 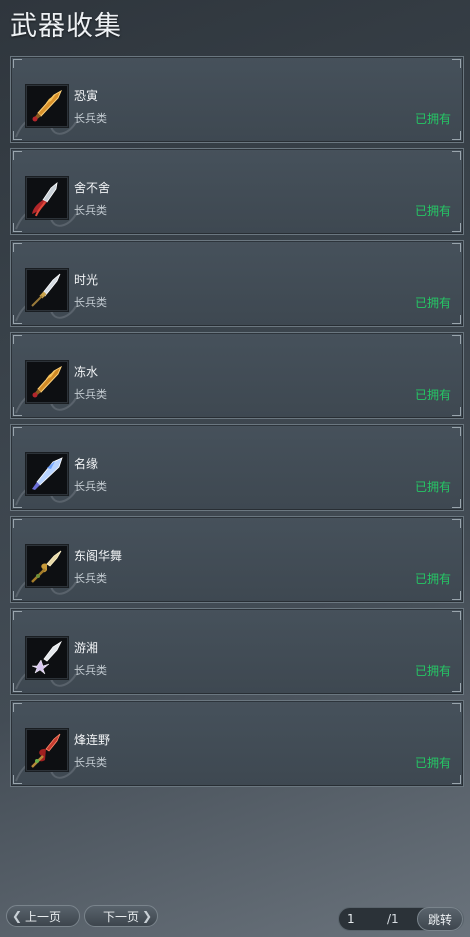 What do you see at coordinates (237, 283) in the screenshot?
I see `weapon-card: 时光 长兵类 已拥有` at bounding box center [237, 283].